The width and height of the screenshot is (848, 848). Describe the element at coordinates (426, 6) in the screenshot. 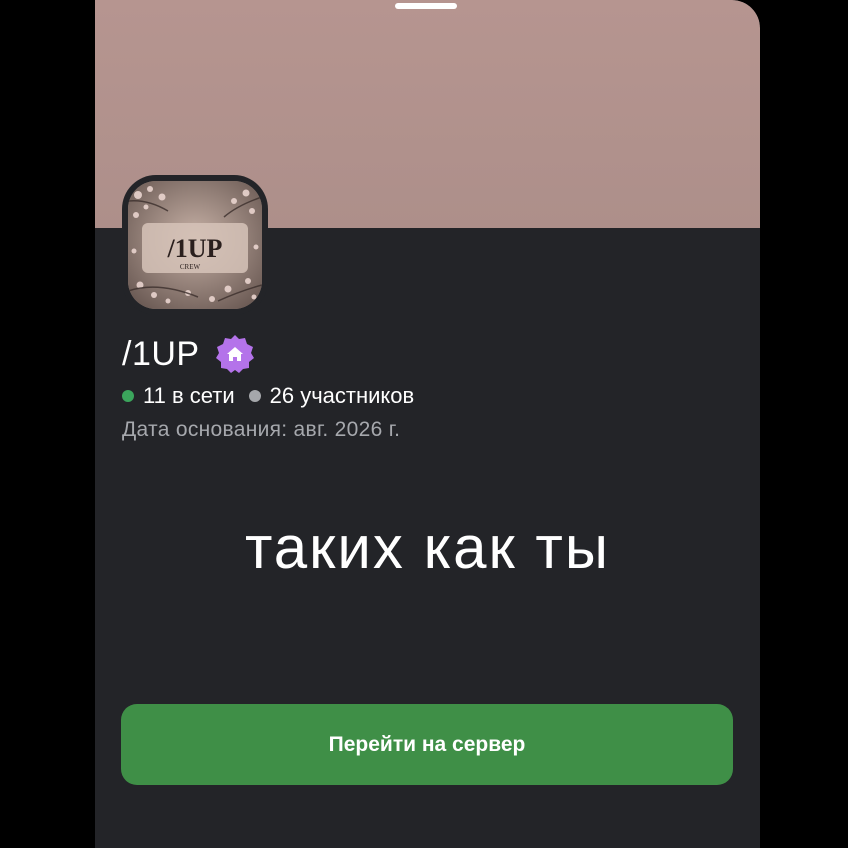

I see `drag-handle` at that location.